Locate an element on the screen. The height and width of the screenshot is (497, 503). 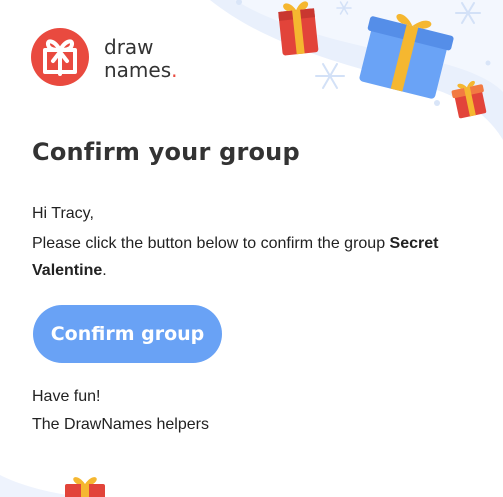
drawnames-logo: draw names. is located at coordinates (121, 58).